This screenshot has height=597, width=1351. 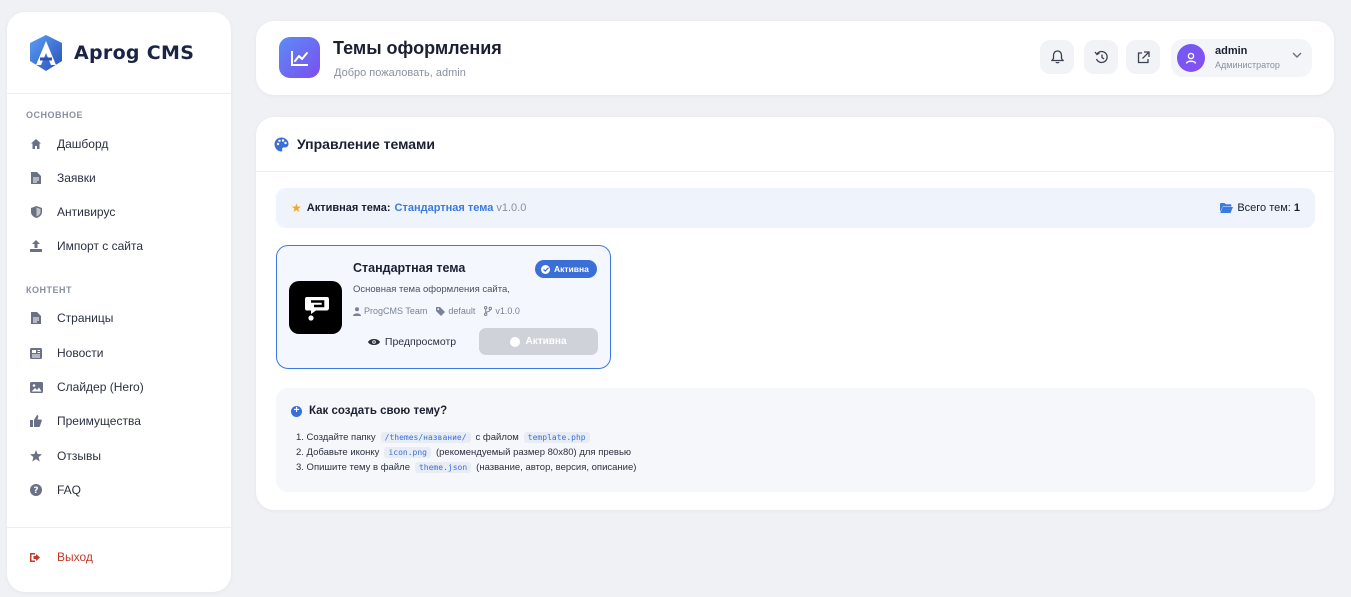 I want to click on user-role: Администратор, so click(x=1247, y=65).